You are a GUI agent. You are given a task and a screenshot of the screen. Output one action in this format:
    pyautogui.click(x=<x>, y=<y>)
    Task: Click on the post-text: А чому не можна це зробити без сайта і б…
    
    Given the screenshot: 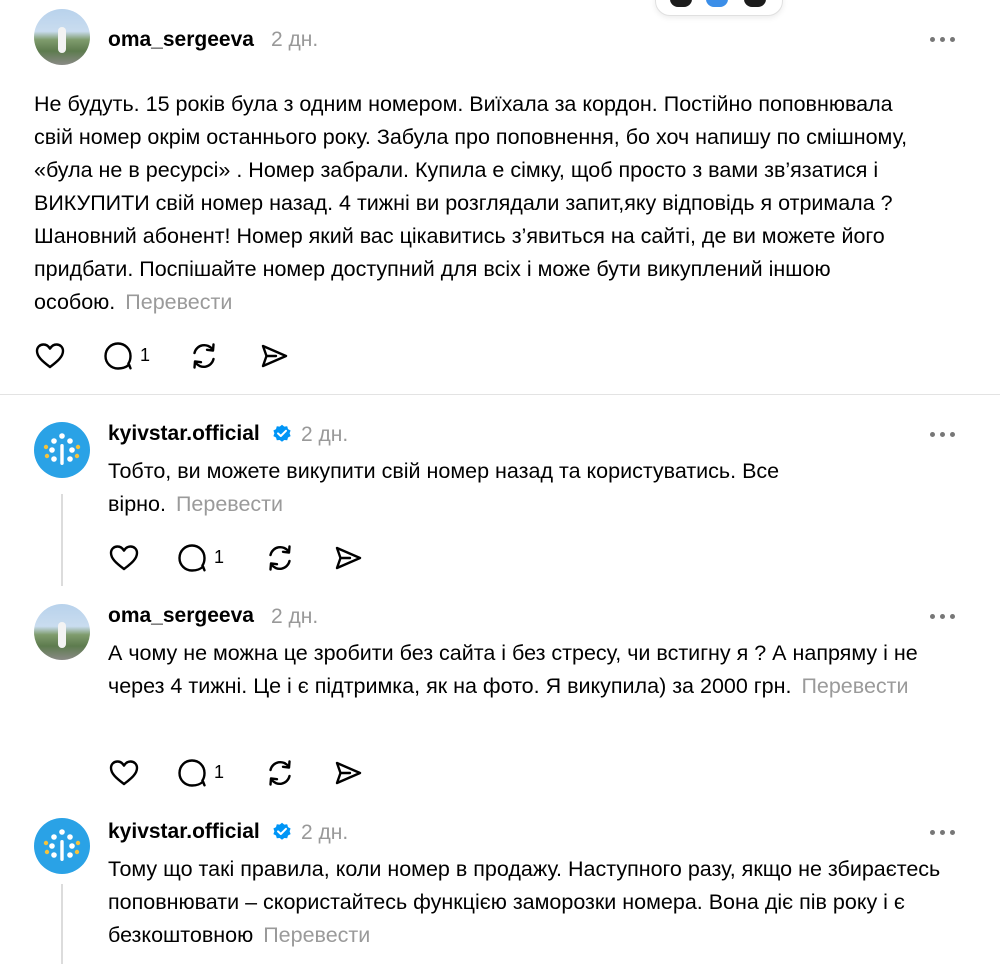 What is the action you would take?
    pyautogui.click(x=538, y=670)
    